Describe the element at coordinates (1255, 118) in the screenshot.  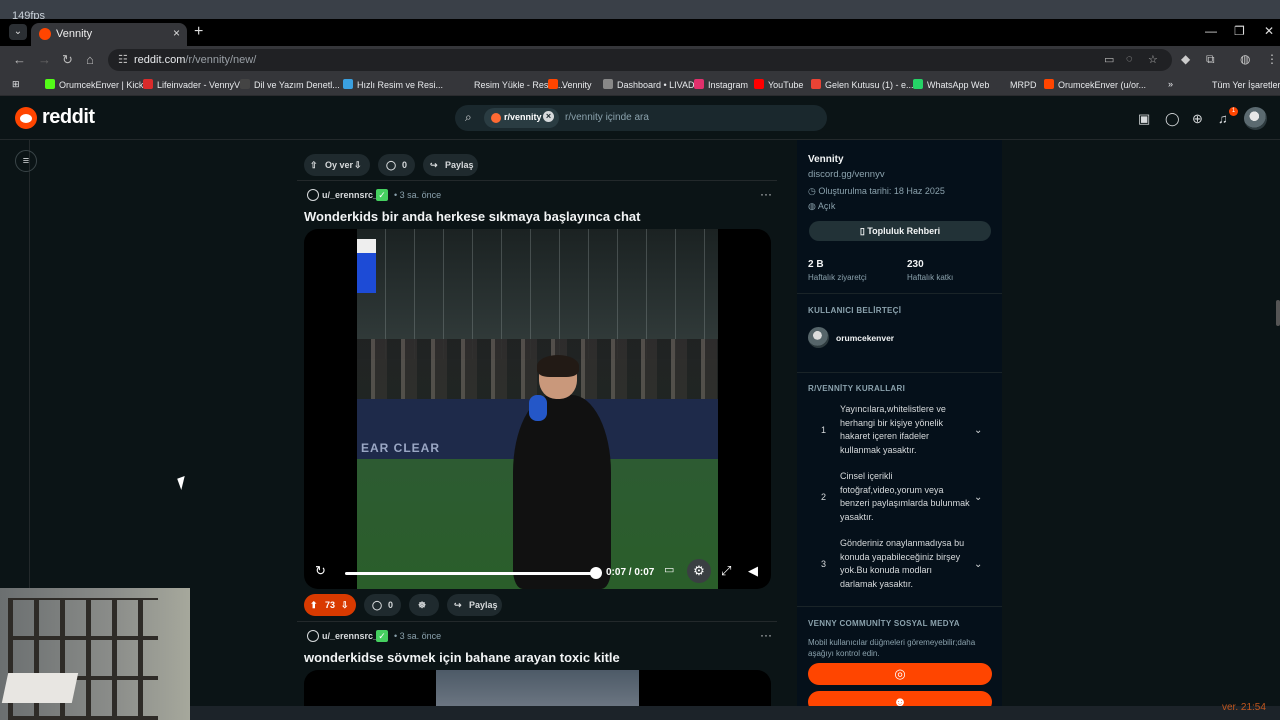
I see `user-avatar` at that location.